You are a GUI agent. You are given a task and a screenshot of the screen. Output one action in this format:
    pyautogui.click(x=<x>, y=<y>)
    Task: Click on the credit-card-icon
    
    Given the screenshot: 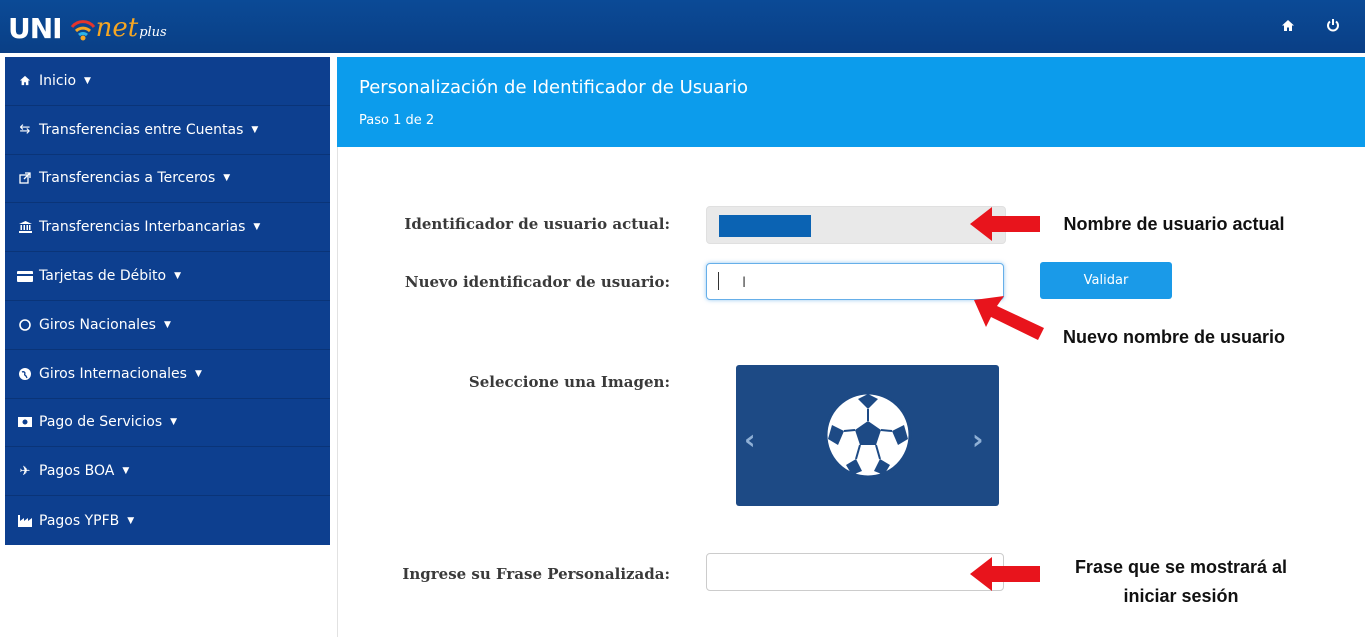 What is the action you would take?
    pyautogui.click(x=25, y=276)
    